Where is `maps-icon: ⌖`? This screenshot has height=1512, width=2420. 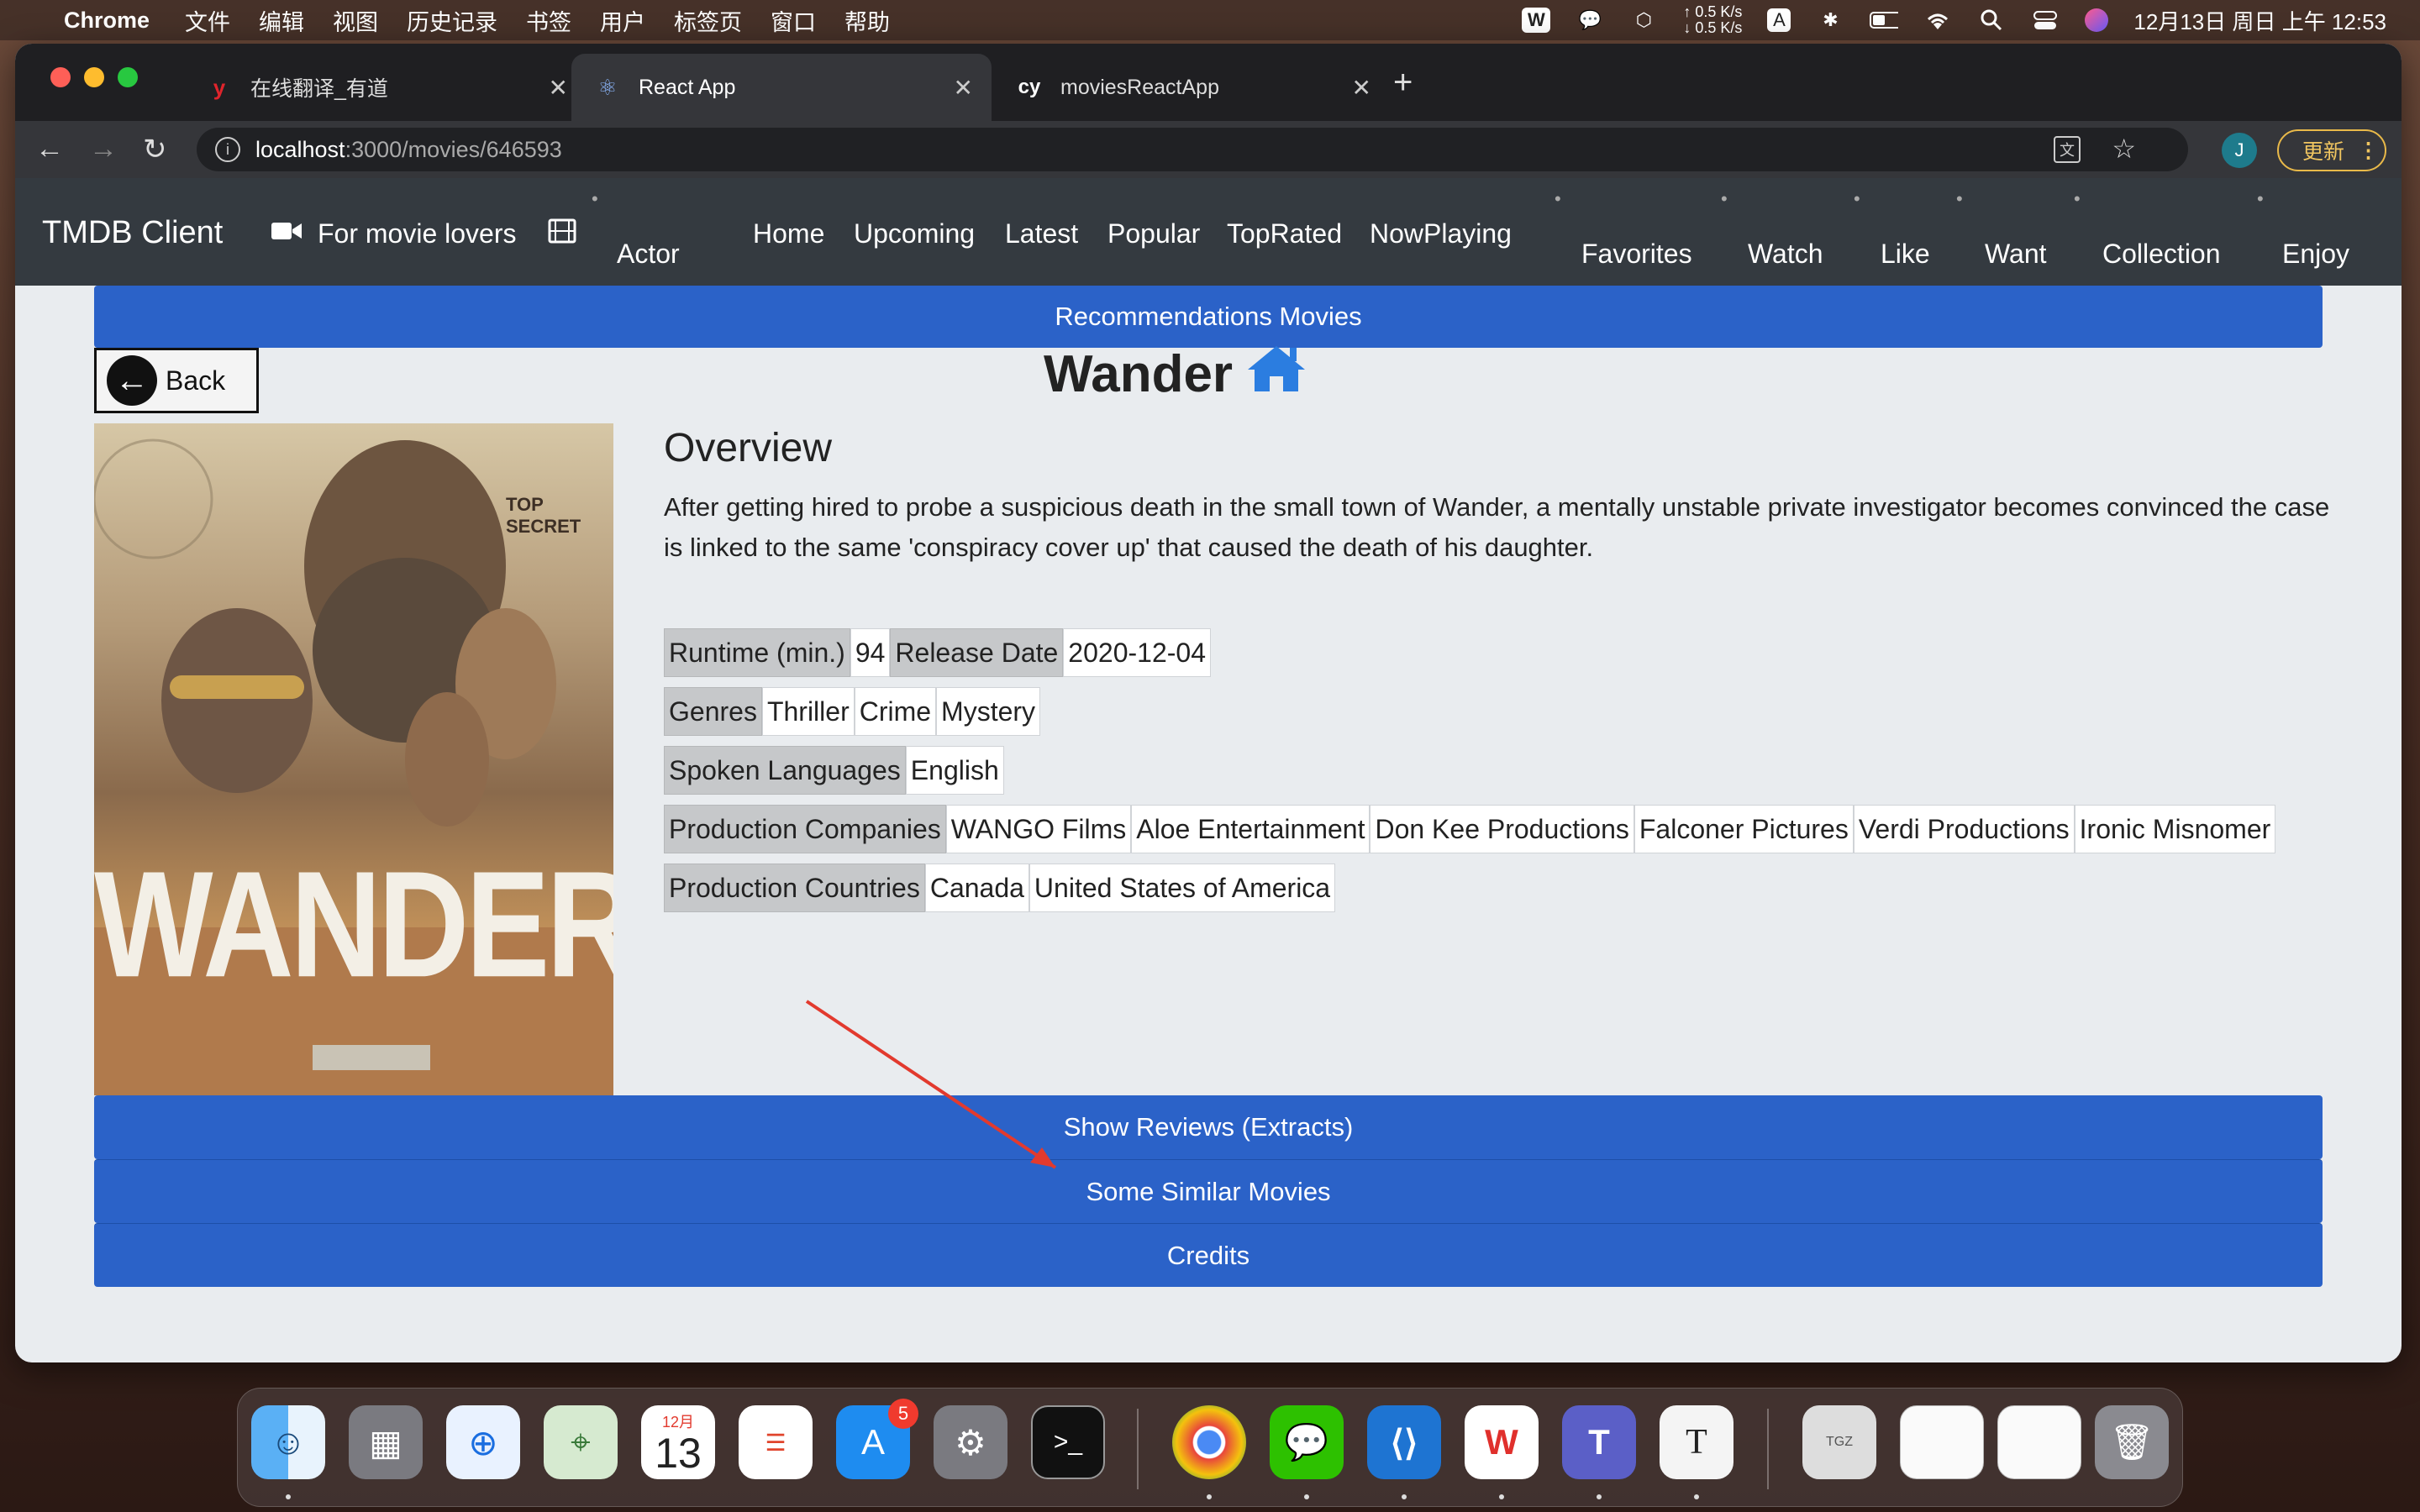
maps-icon: ⌖ is located at coordinates (581, 1442).